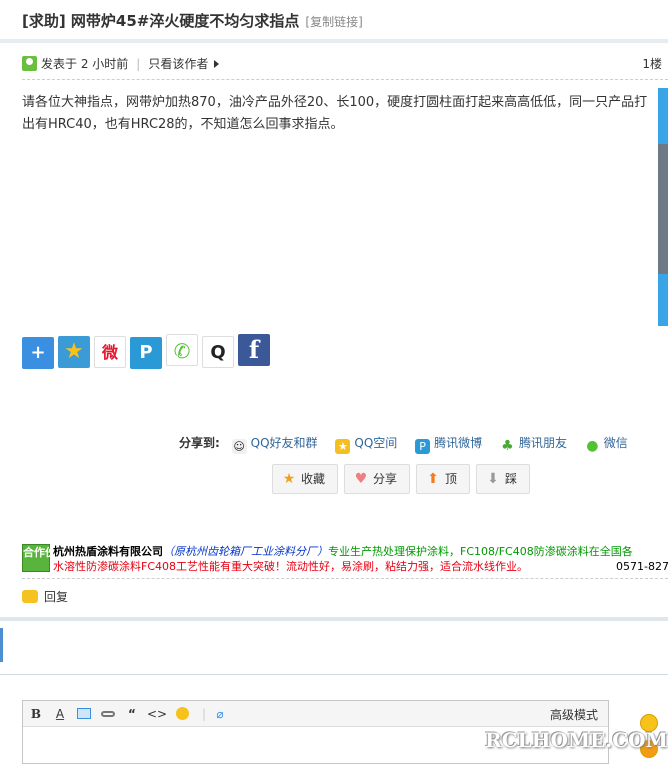 The height and width of the screenshot is (764, 668). Describe the element at coordinates (217, 64) in the screenshot. I see `arrow-right-icon` at that location.